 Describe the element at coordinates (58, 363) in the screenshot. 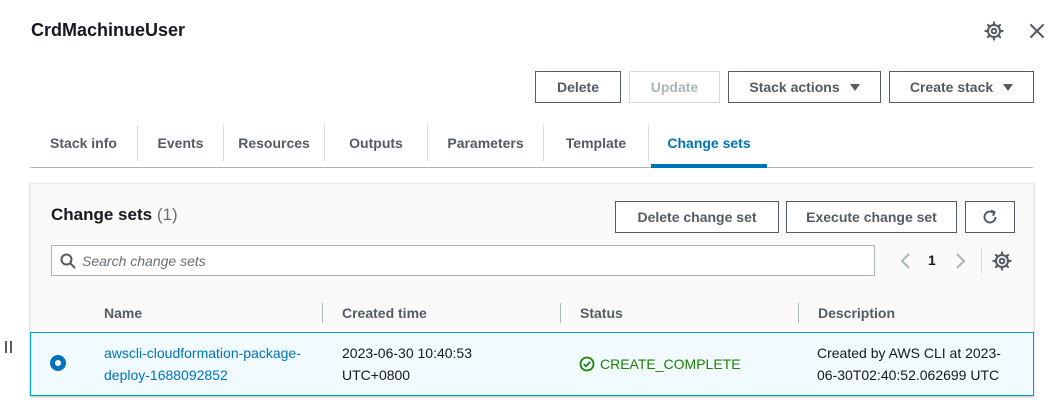

I see `row-select-radio` at that location.